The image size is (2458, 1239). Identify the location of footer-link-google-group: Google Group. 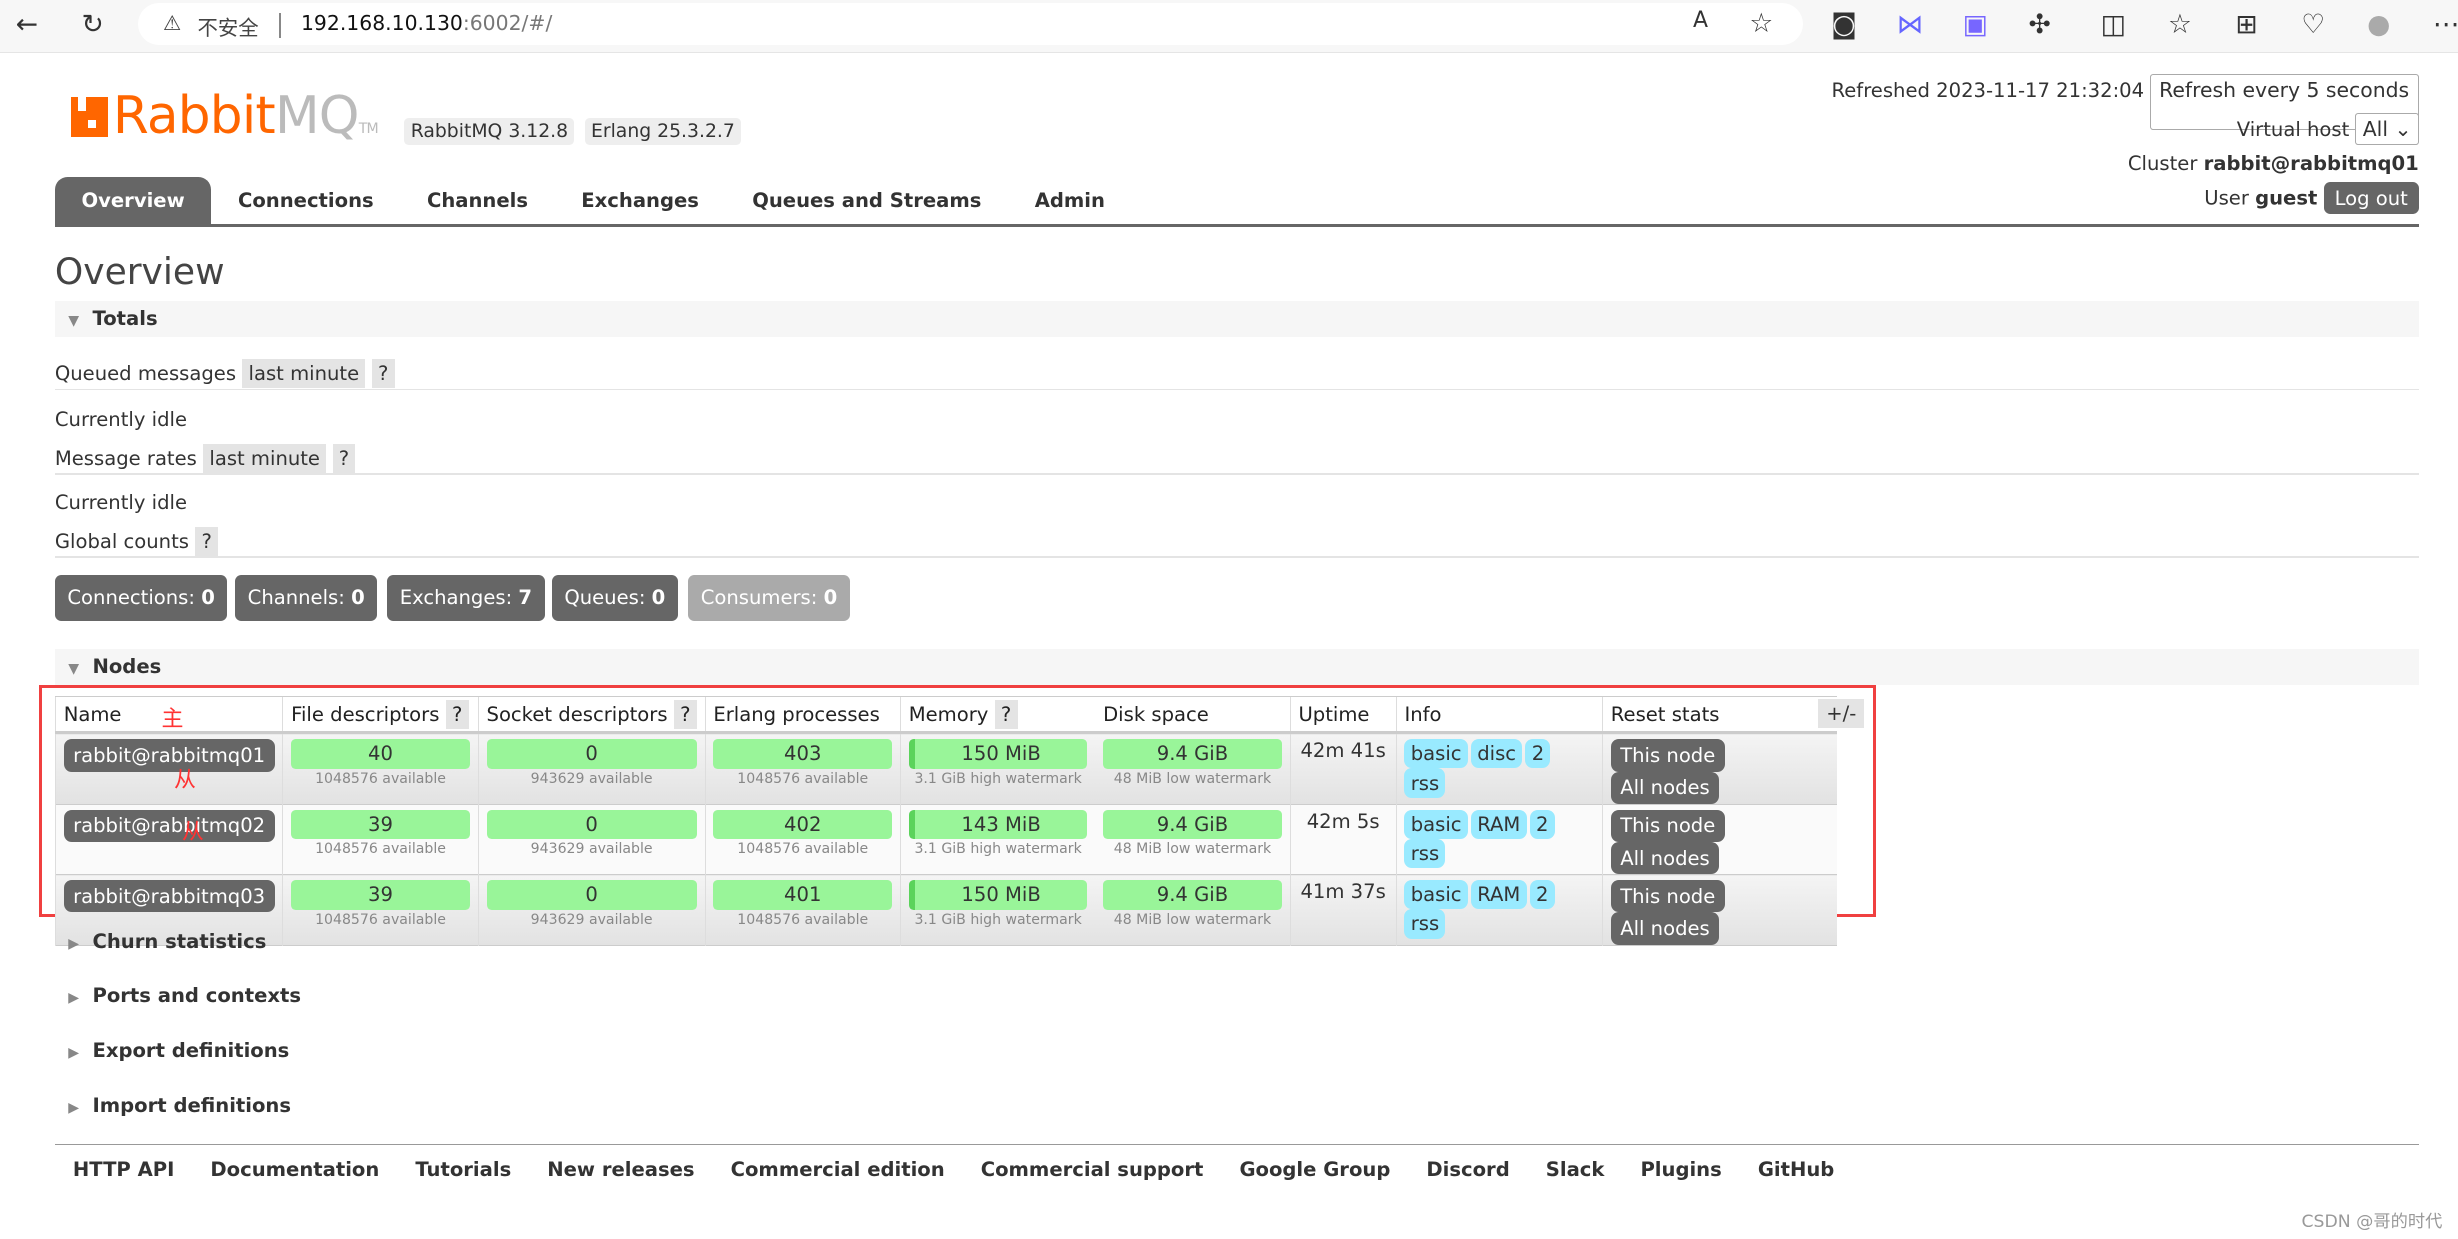
(1314, 1169).